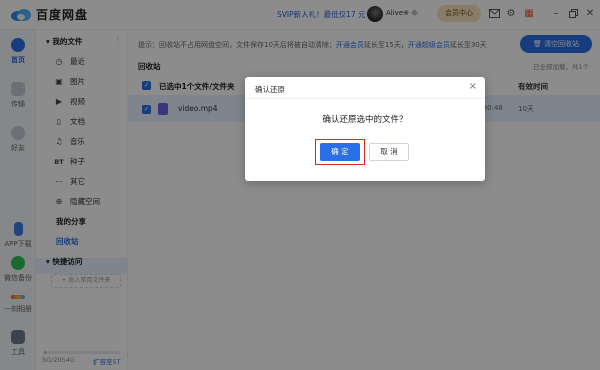 This screenshot has width=600, height=370. I want to click on dialog-message: 确认还原选中的文件？, so click(365, 120).